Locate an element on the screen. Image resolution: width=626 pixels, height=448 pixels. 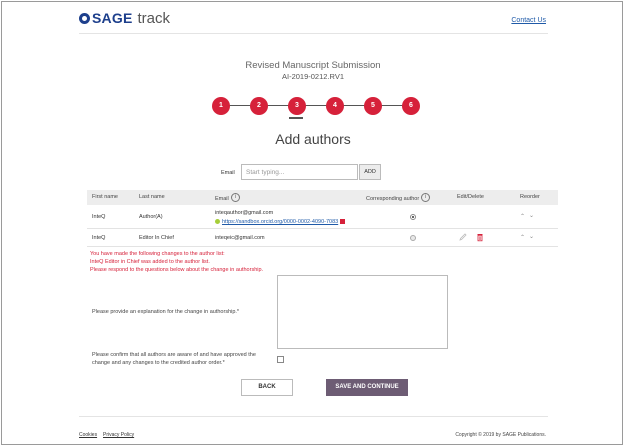
email-search-input is located at coordinates (299, 172).